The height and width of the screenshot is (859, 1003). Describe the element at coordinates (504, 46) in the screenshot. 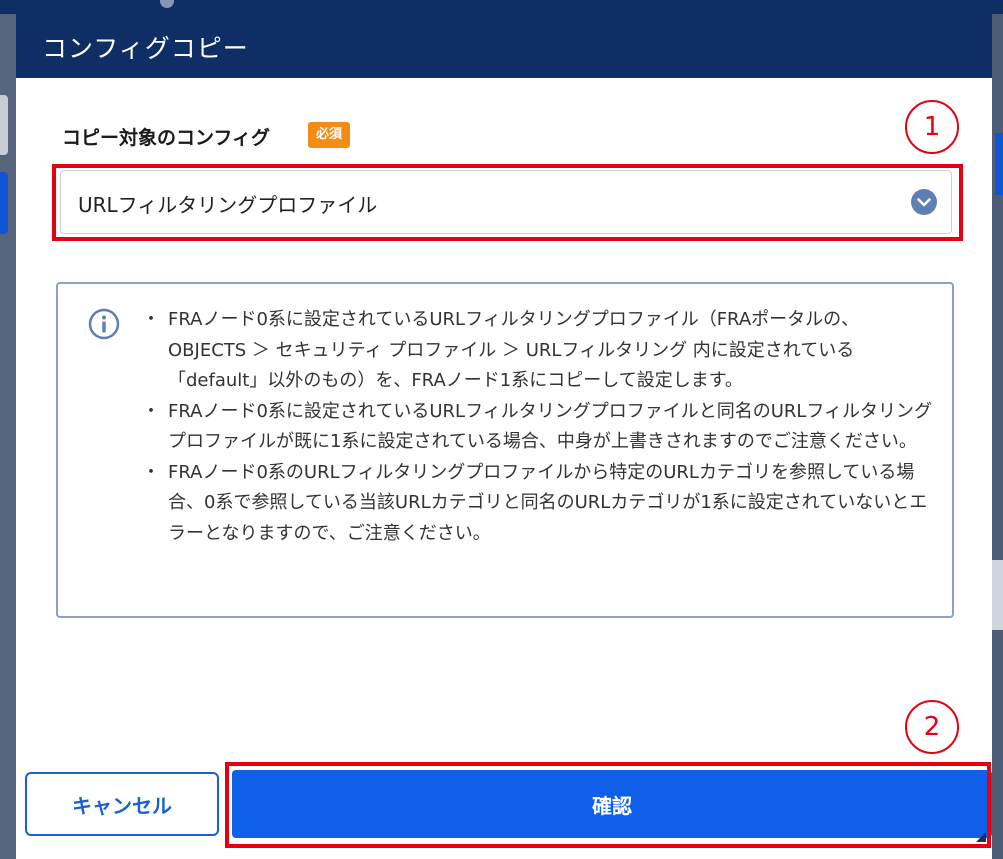

I see `dialog-header: コンフィグコピー` at that location.